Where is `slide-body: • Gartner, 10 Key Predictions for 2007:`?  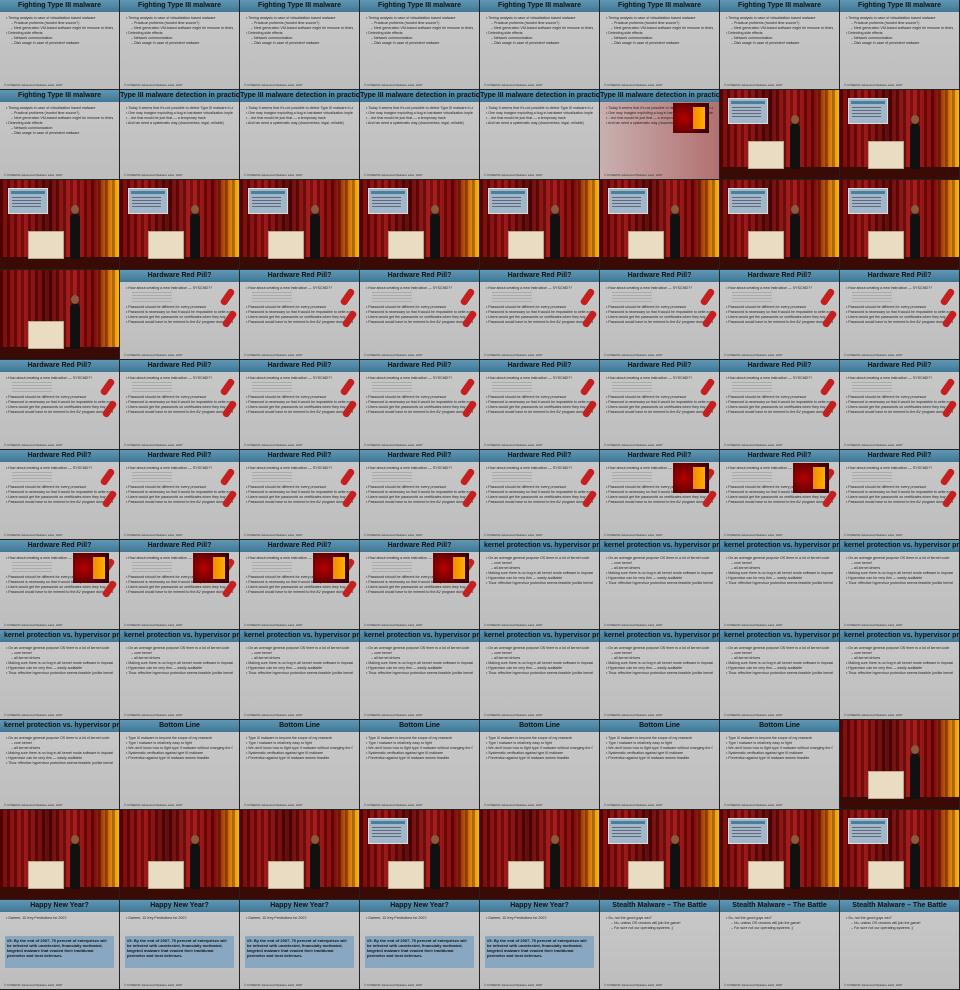
slide-body: • Gartner, 10 Key Predictions for 2007: is located at coordinates (419, 918).